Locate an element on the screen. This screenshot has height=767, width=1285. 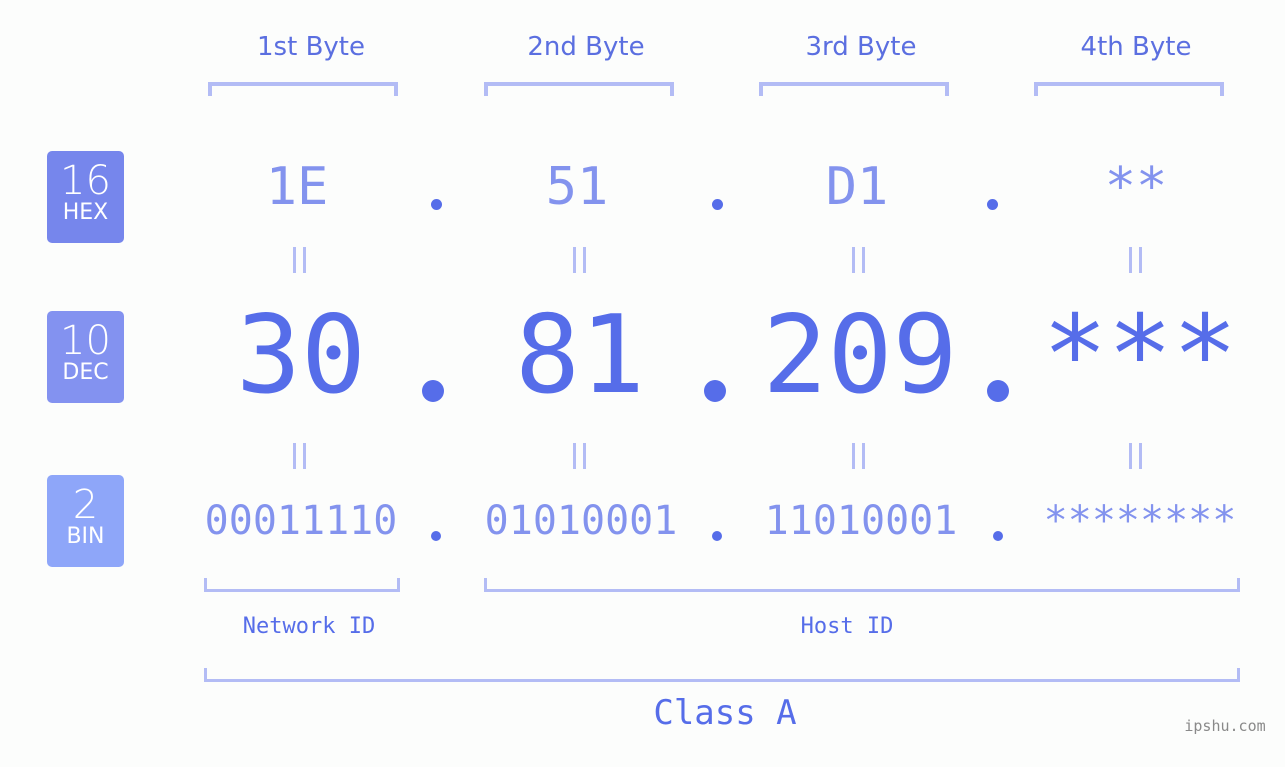
host-id-label: Host ID is located at coordinates (847, 626).